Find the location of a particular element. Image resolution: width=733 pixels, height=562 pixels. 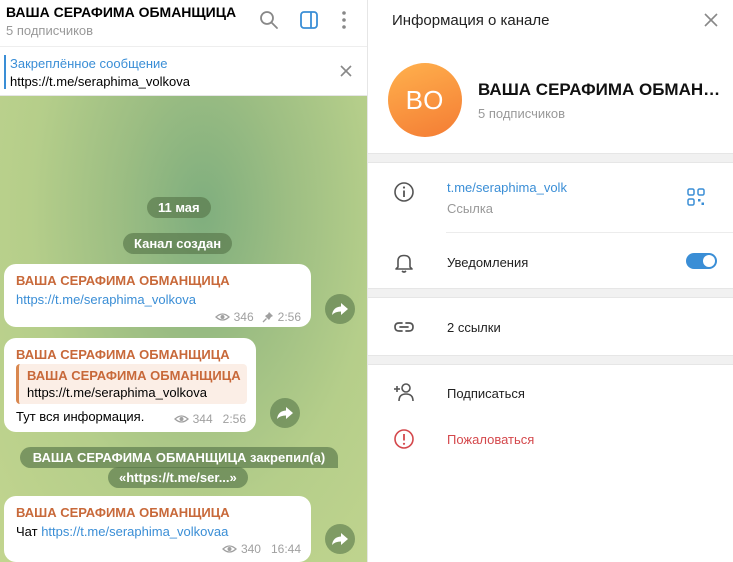

link-icon is located at coordinates (404, 327).